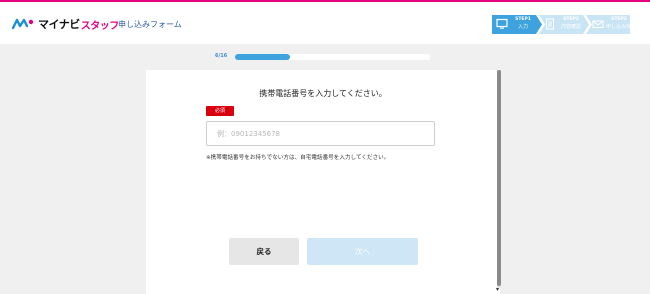 The image size is (650, 294). What do you see at coordinates (100, 26) in the screenshot?
I see `logo-subtext: スタッフ` at bounding box center [100, 26].